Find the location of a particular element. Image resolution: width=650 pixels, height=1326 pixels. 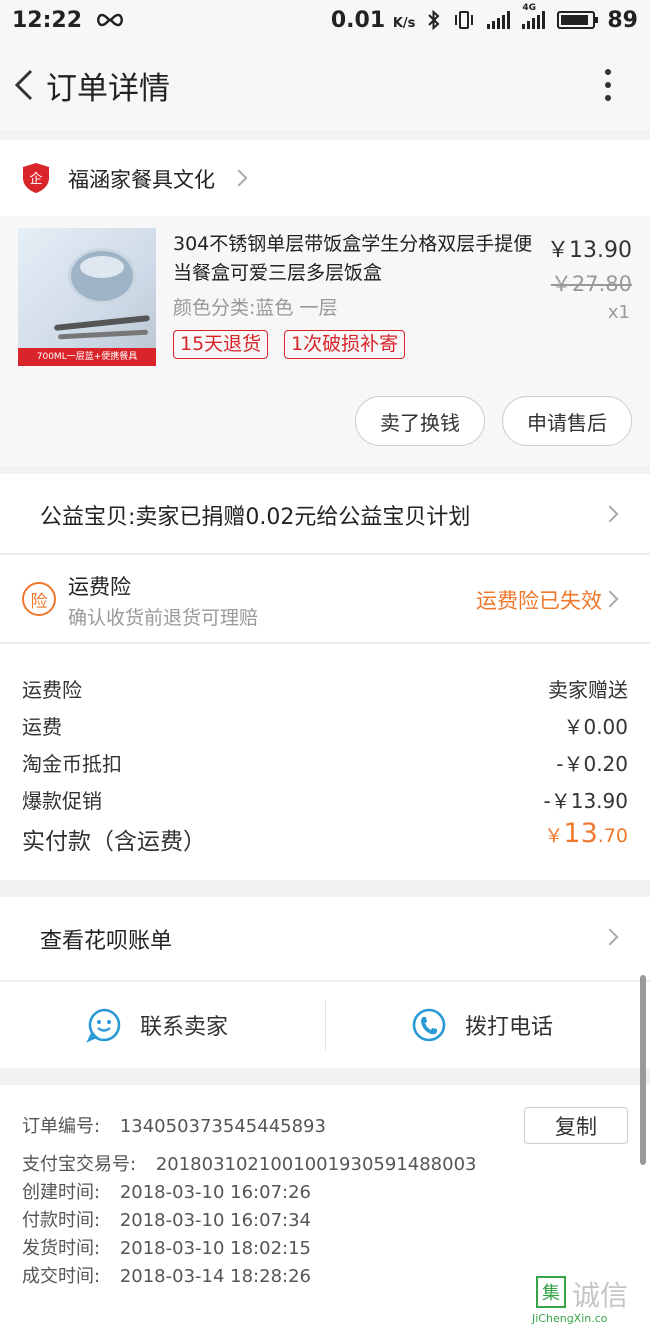

fee-row-coins: 淘金币抵扣 -￥0.20 is located at coordinates (325, 764).